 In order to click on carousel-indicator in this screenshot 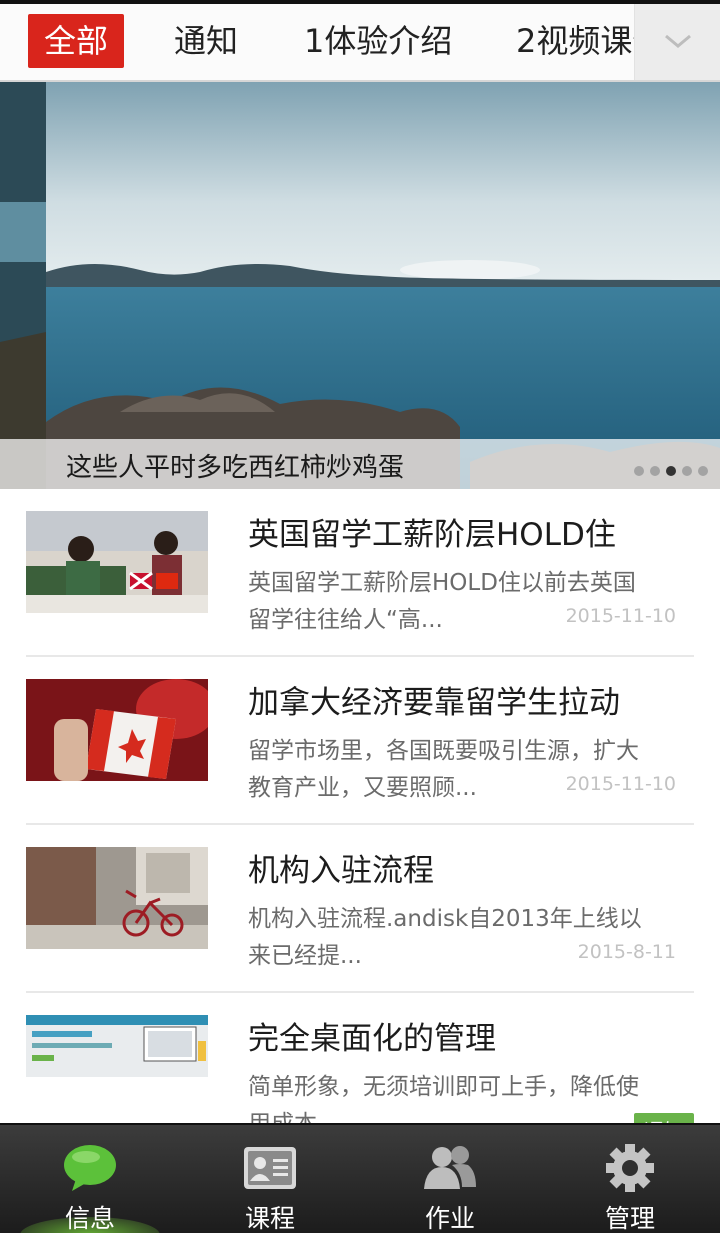, I will do `click(668, 468)`.